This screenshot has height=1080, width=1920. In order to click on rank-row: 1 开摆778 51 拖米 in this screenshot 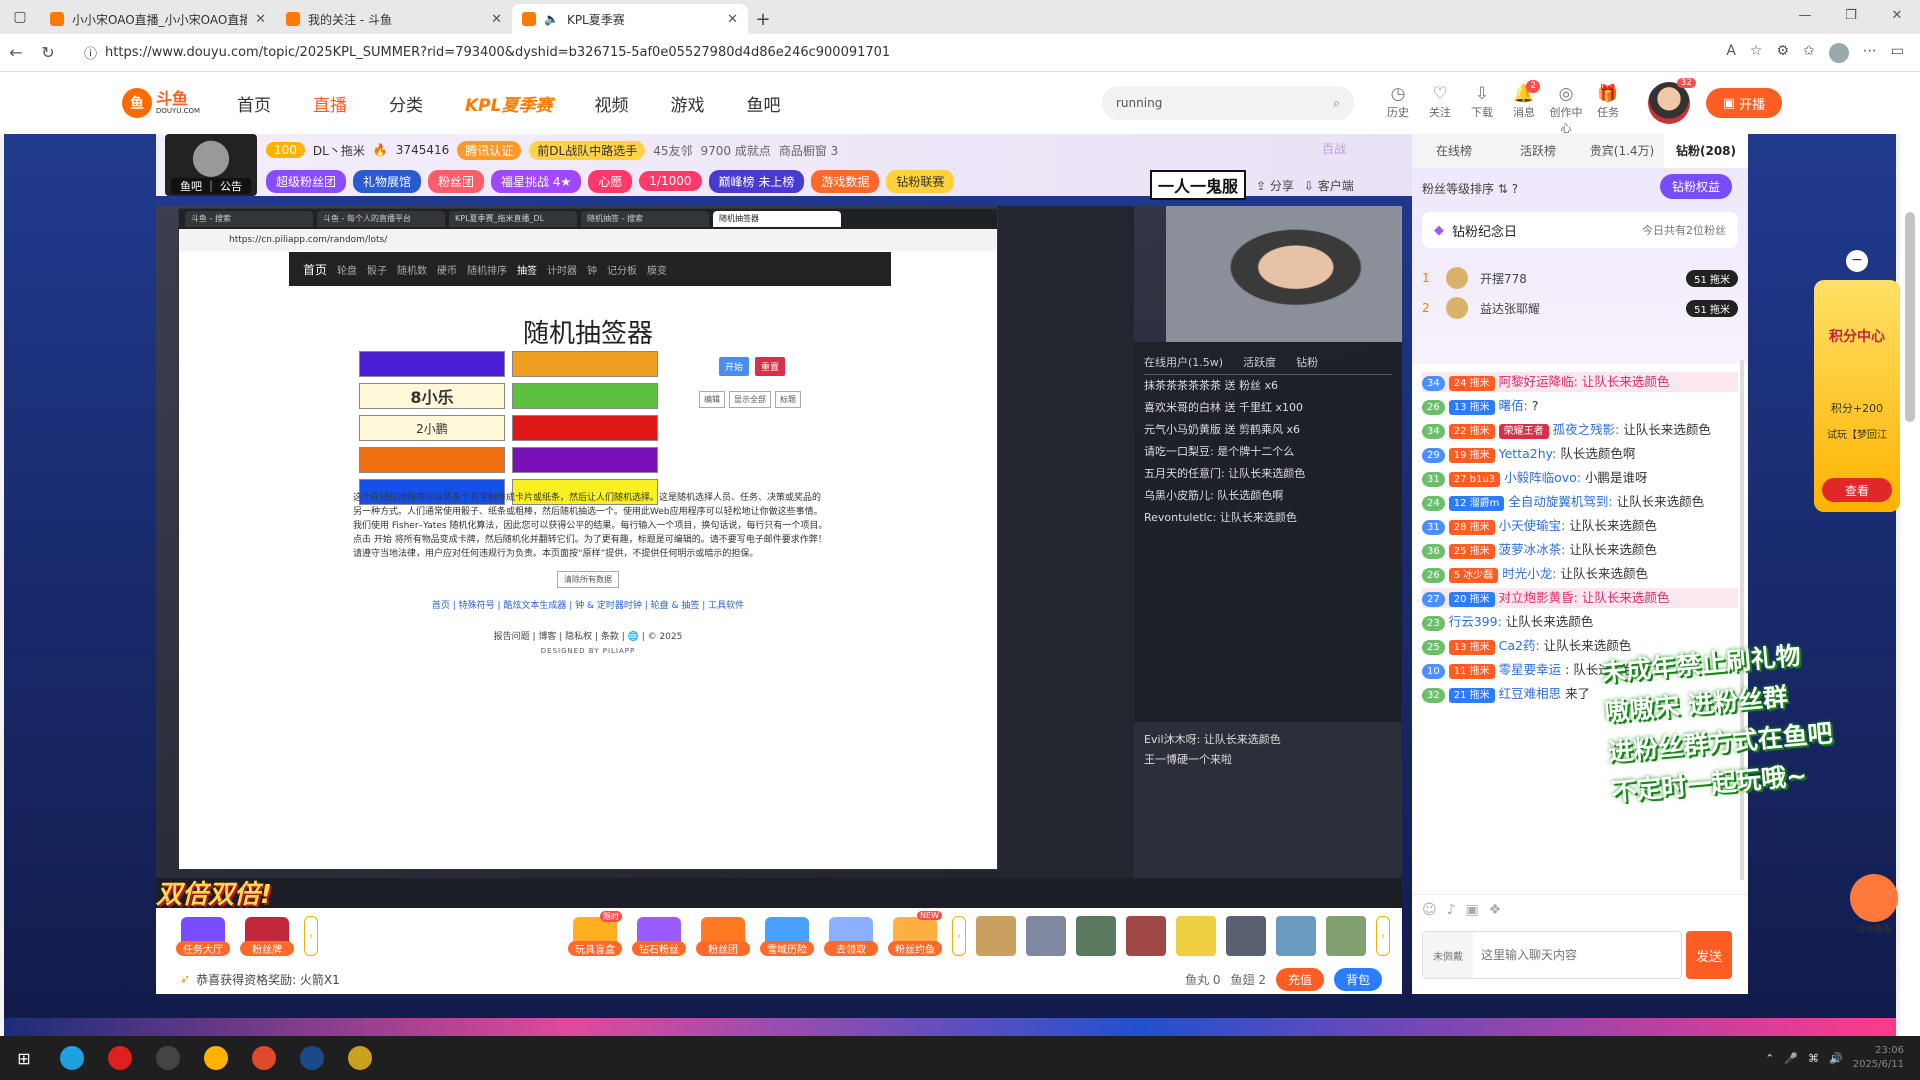, I will do `click(1580, 278)`.